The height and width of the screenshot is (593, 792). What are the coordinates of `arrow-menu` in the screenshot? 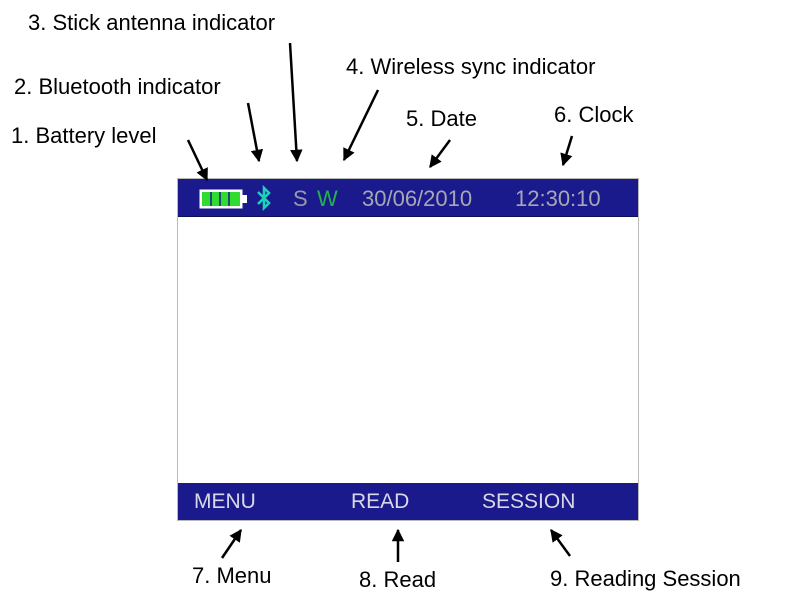 It's located at (231, 543).